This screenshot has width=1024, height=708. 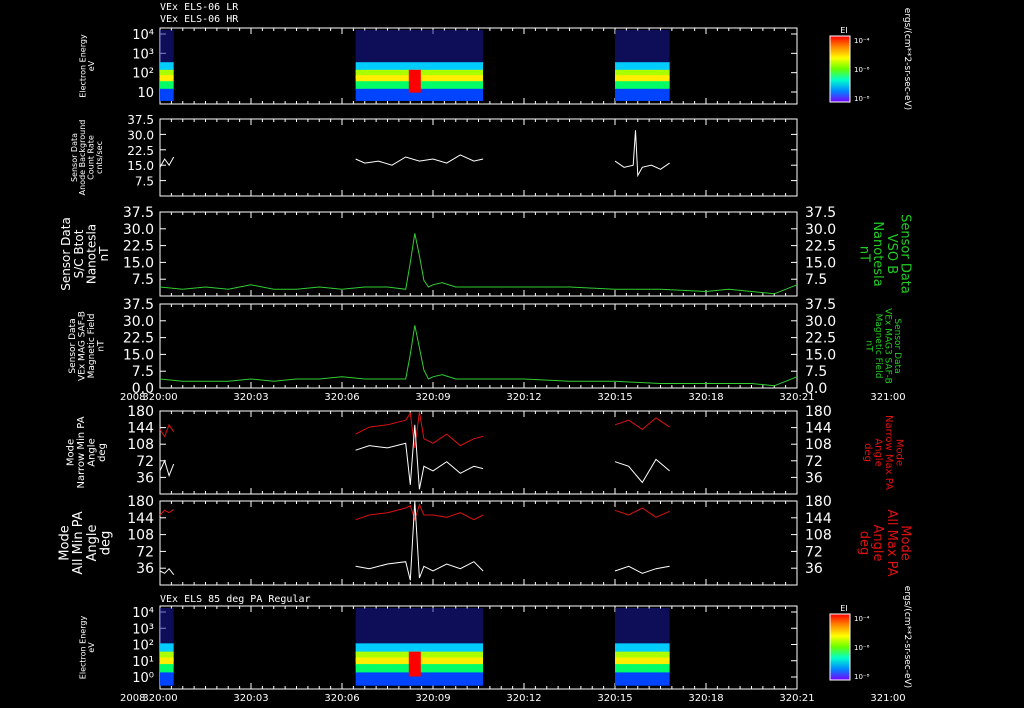 I want to click on x-tick-label: 320:12, so click(x=523, y=698).